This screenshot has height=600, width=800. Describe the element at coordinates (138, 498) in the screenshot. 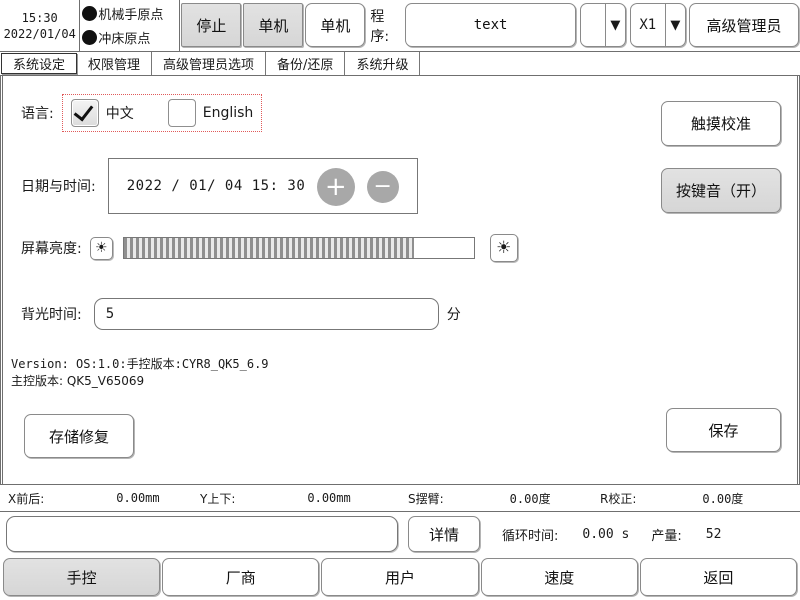

I see `axis-x-value: 0.00mm` at that location.